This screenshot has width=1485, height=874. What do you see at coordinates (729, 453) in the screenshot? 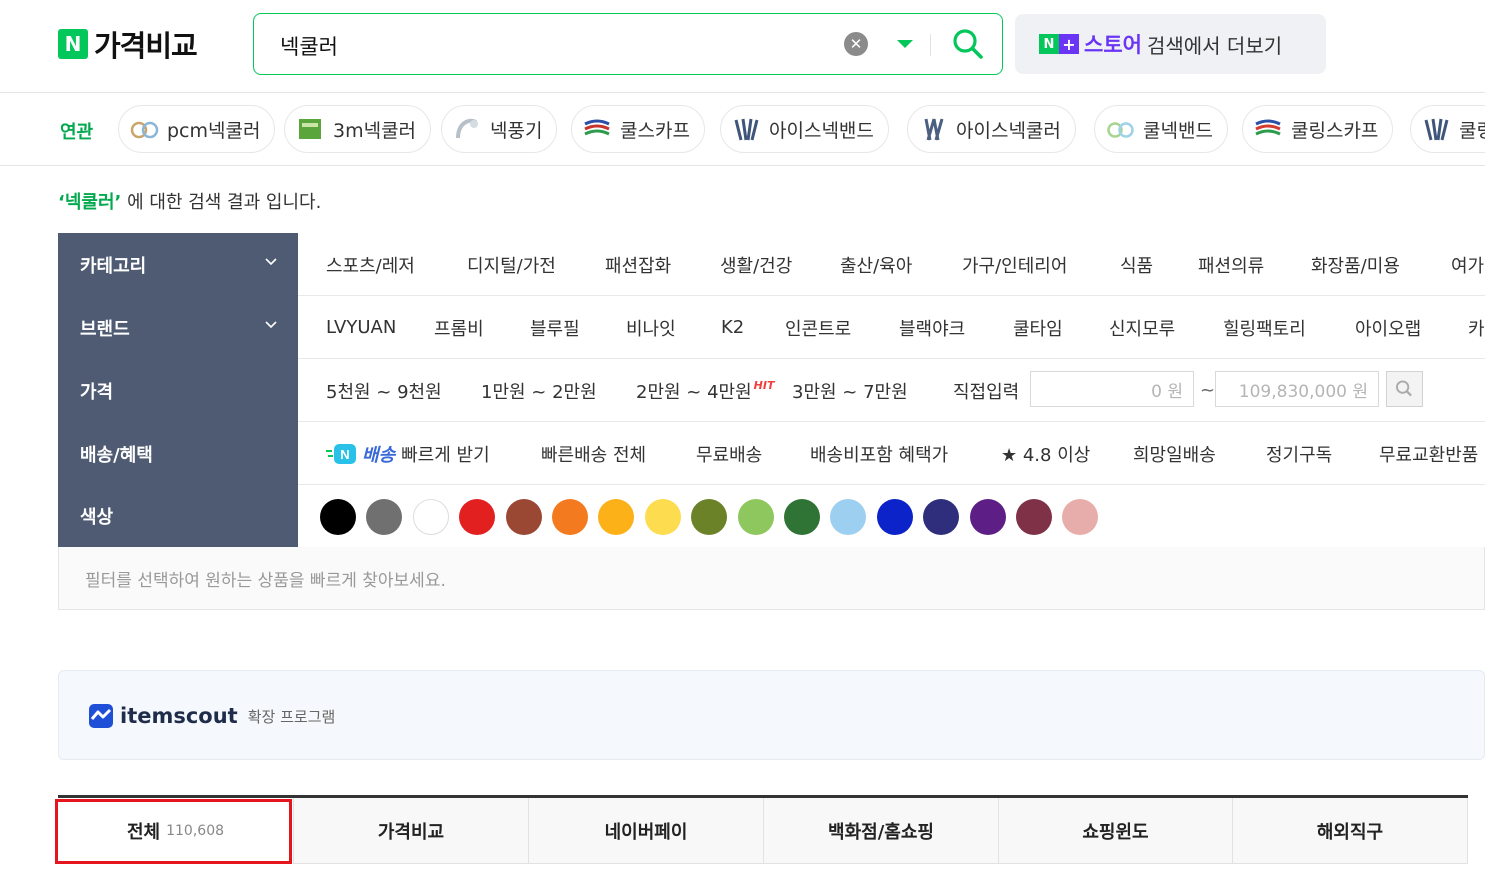
I see `filter-option: 무료배송` at bounding box center [729, 453].